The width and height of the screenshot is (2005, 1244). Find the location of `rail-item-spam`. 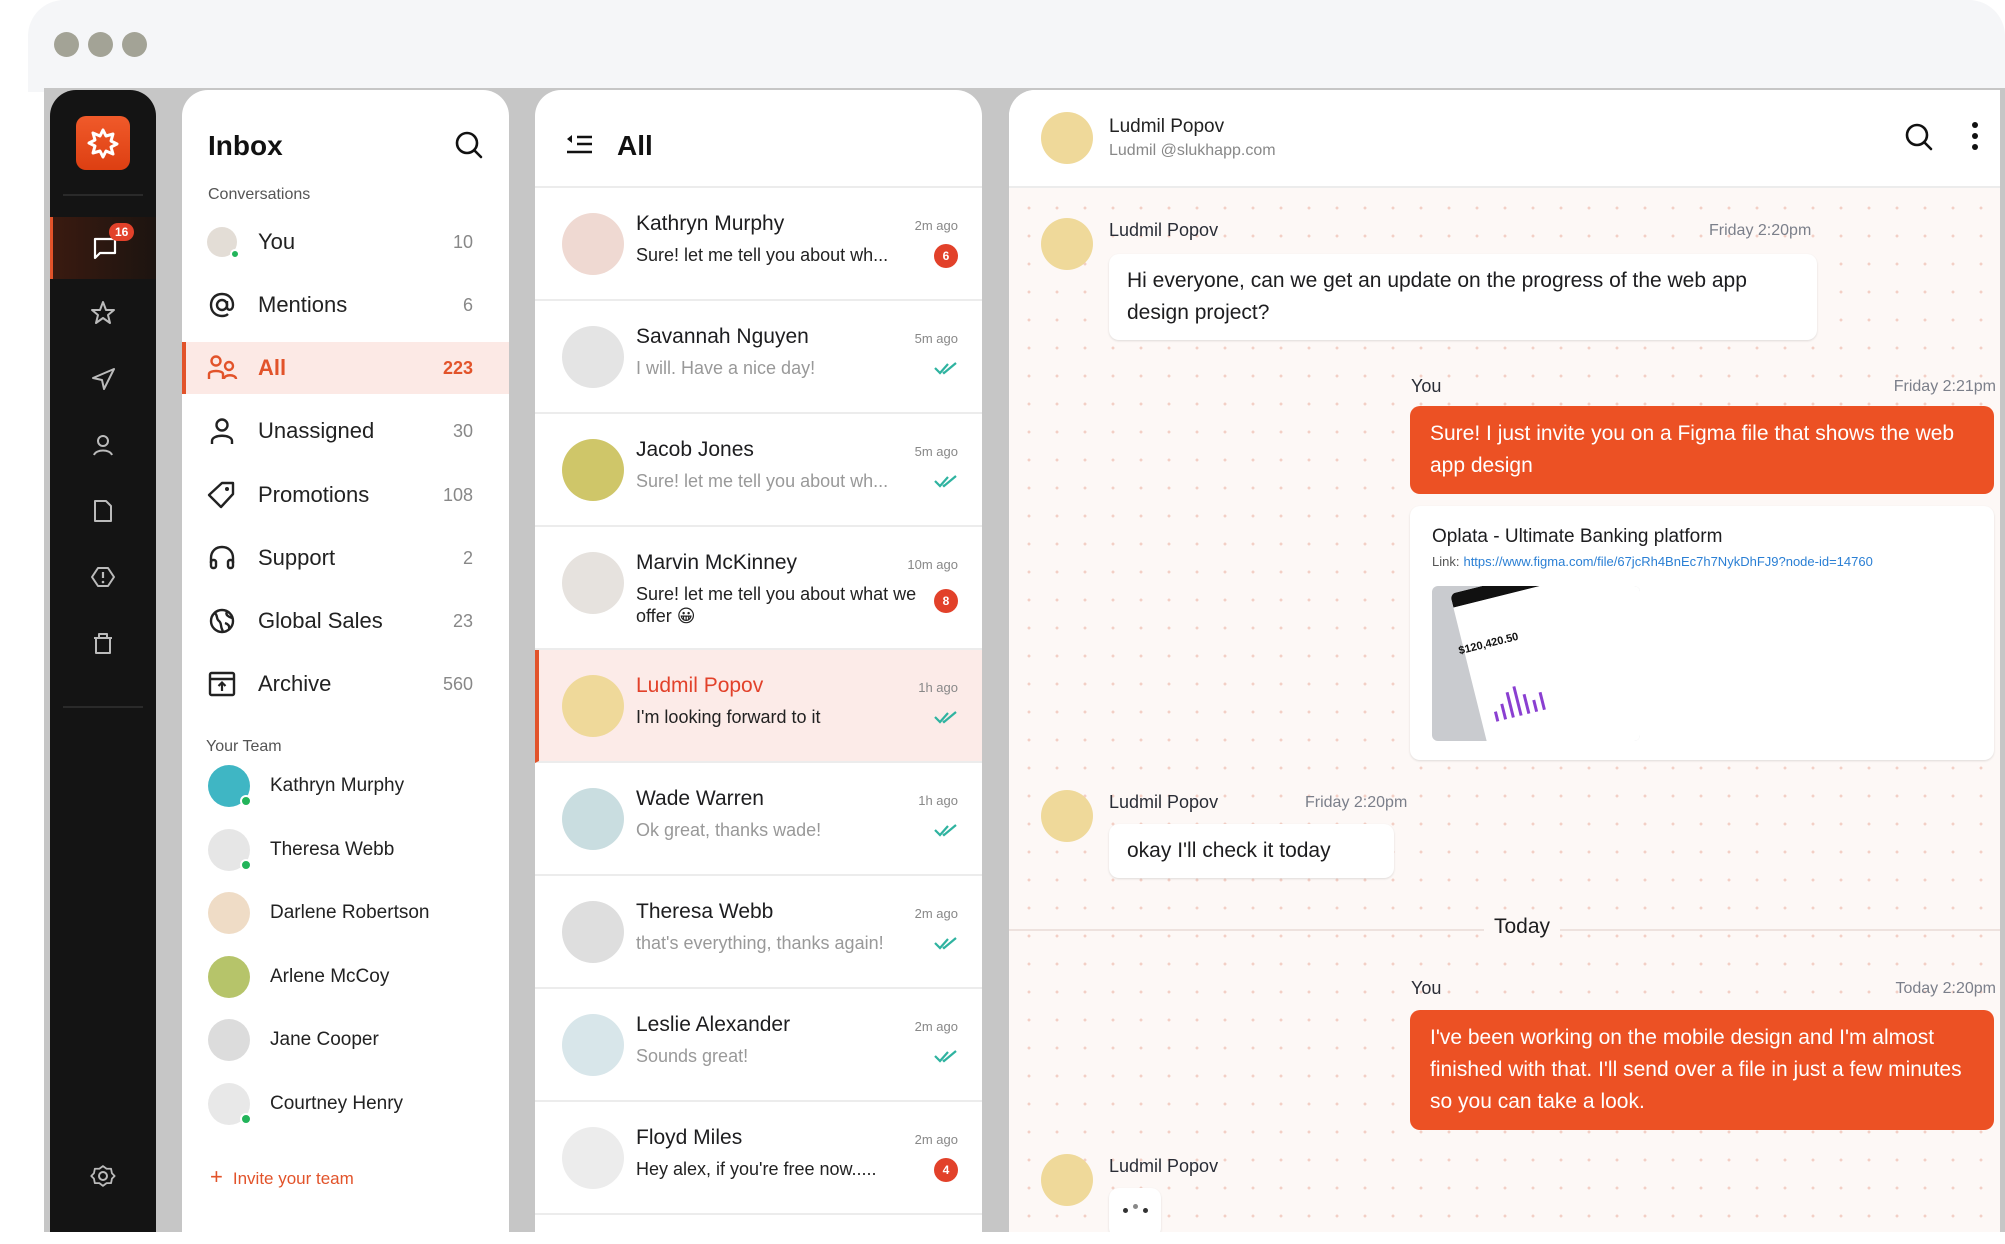

rail-item-spam is located at coordinates (103, 577).